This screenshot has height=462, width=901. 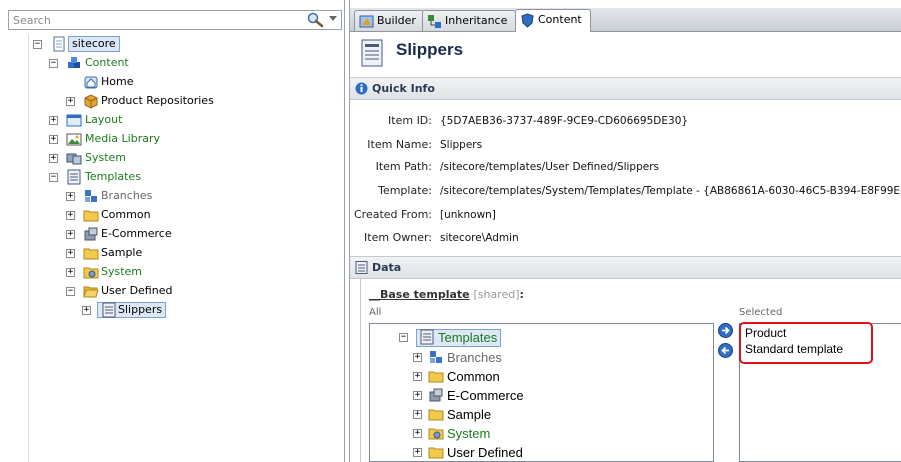 I want to click on tree-node-templates: − Templates, so click(x=119, y=177).